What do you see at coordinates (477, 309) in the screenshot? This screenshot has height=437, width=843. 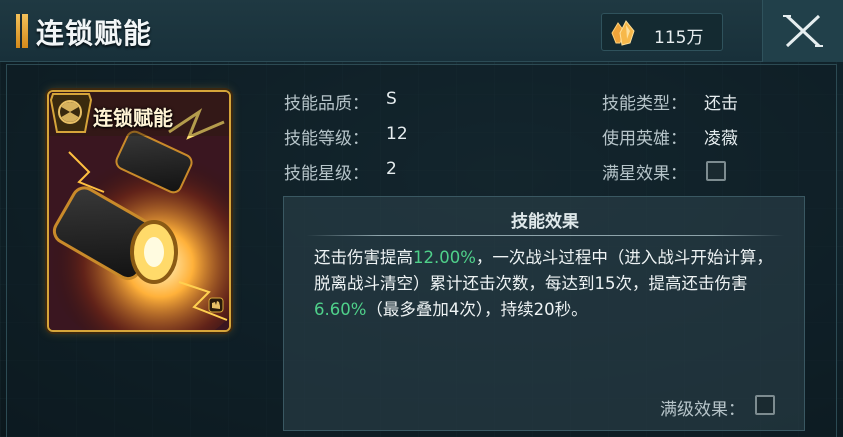 I see `effect-text-part3: （最多叠加4次），持续20秒。` at bounding box center [477, 309].